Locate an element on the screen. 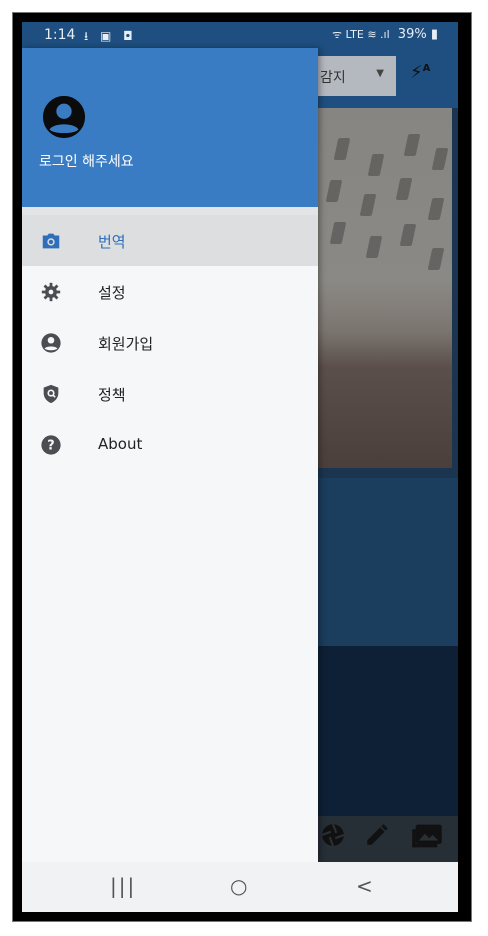  help-icon: ? is located at coordinates (51, 445).